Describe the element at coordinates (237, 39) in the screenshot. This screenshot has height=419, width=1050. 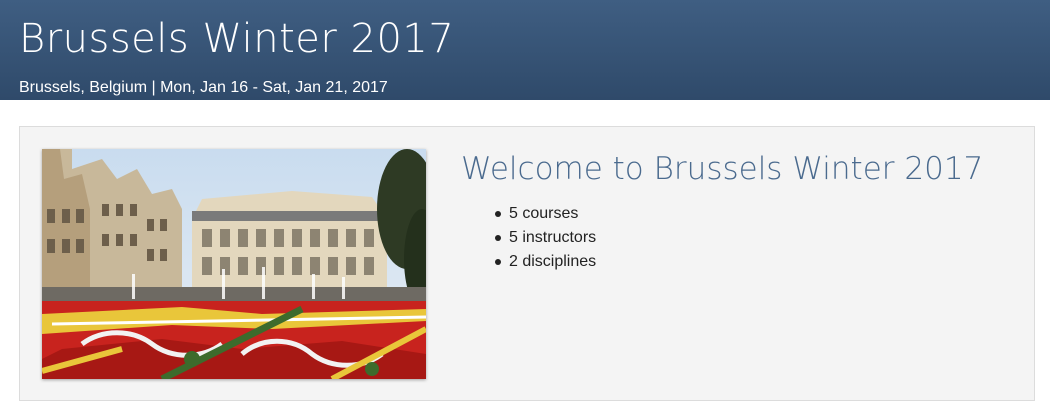
I see `event-title: Brussels Winter 2017` at that location.